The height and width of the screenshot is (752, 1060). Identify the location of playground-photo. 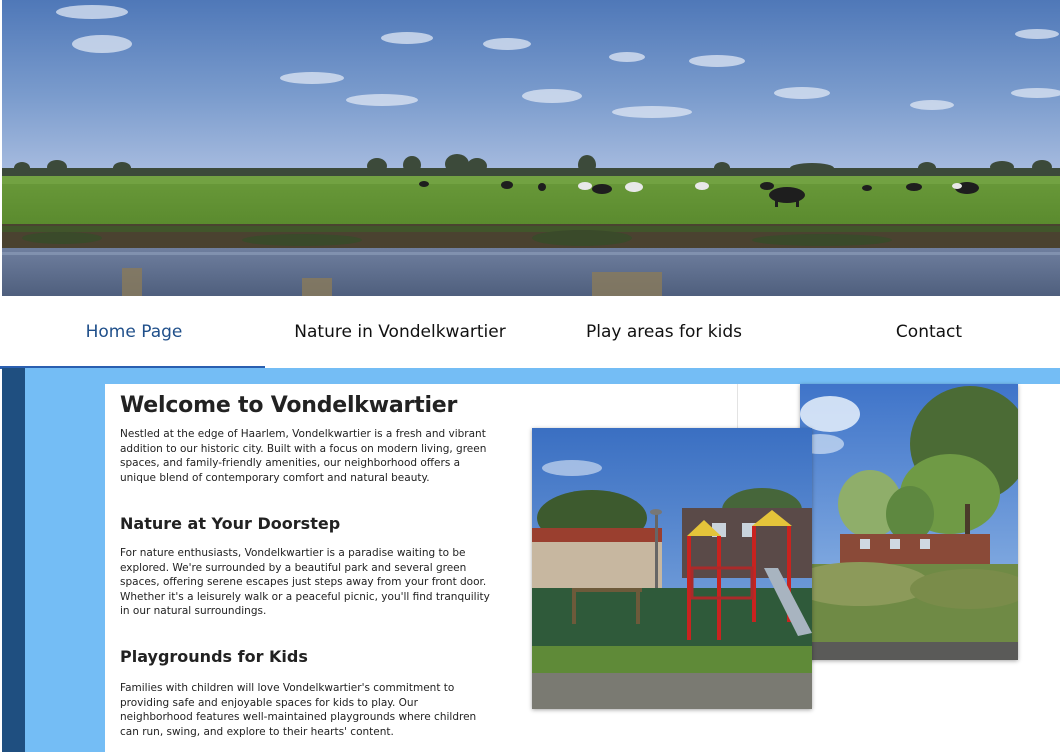
(672, 568).